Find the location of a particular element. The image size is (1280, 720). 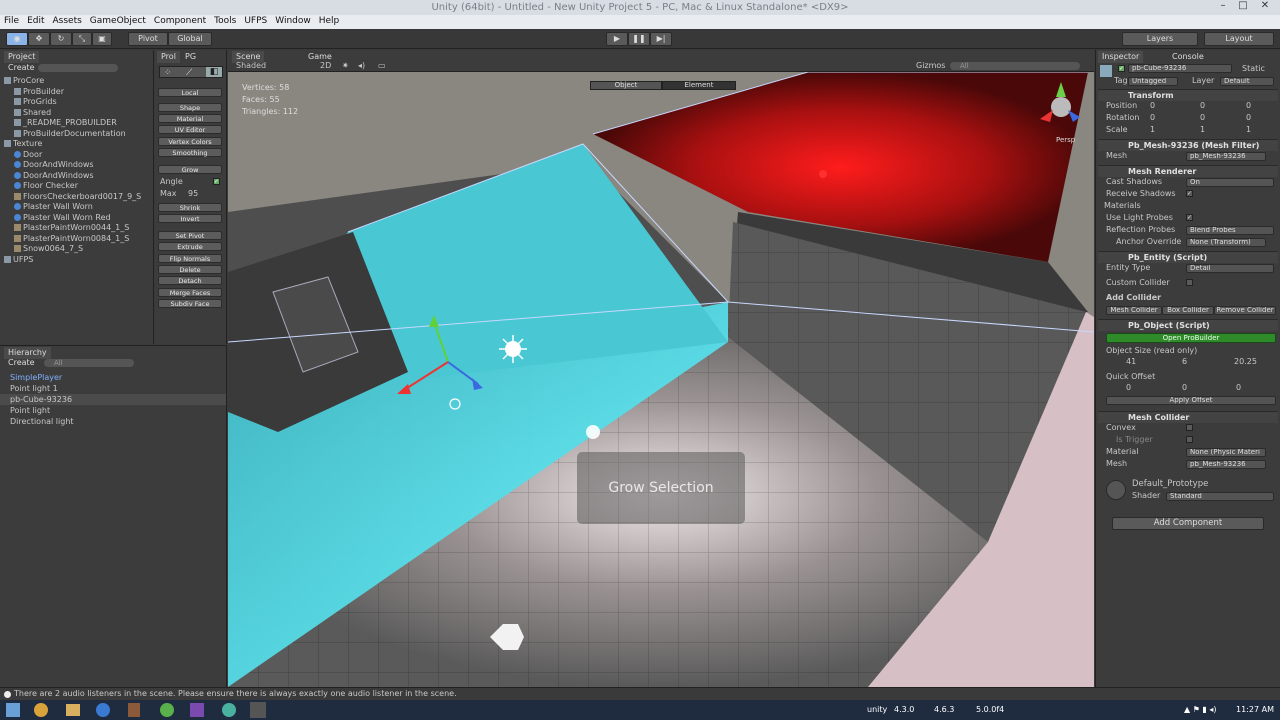

menu-assets: Assets is located at coordinates (67, 21).